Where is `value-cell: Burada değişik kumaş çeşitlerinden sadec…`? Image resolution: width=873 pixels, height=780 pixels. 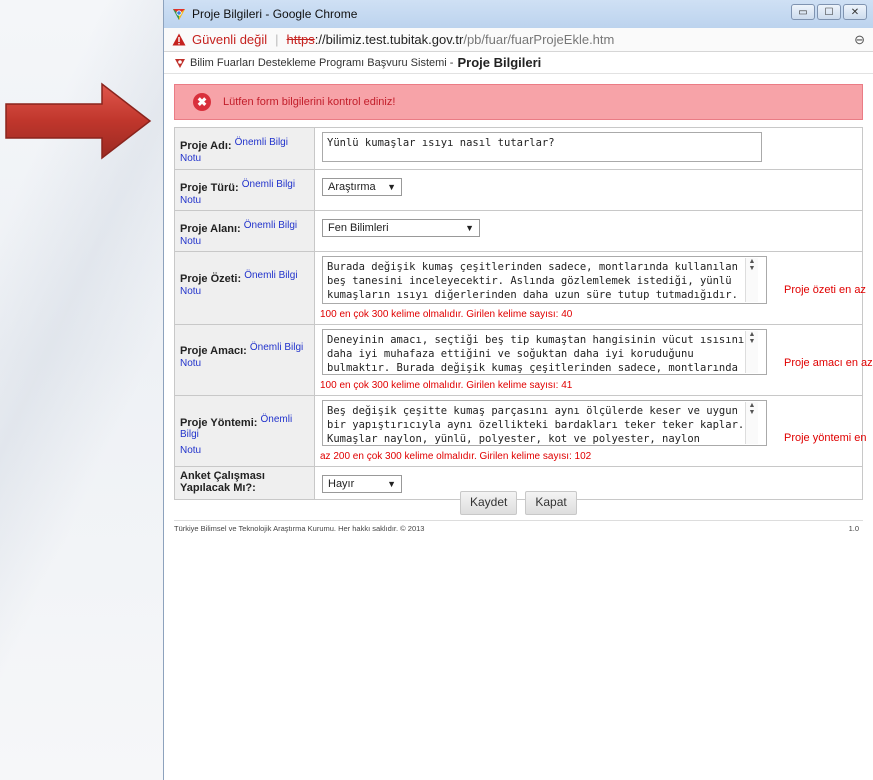
value-cell: Burada değişik kumaş çeşitlerinden sadec… is located at coordinates (590, 288).